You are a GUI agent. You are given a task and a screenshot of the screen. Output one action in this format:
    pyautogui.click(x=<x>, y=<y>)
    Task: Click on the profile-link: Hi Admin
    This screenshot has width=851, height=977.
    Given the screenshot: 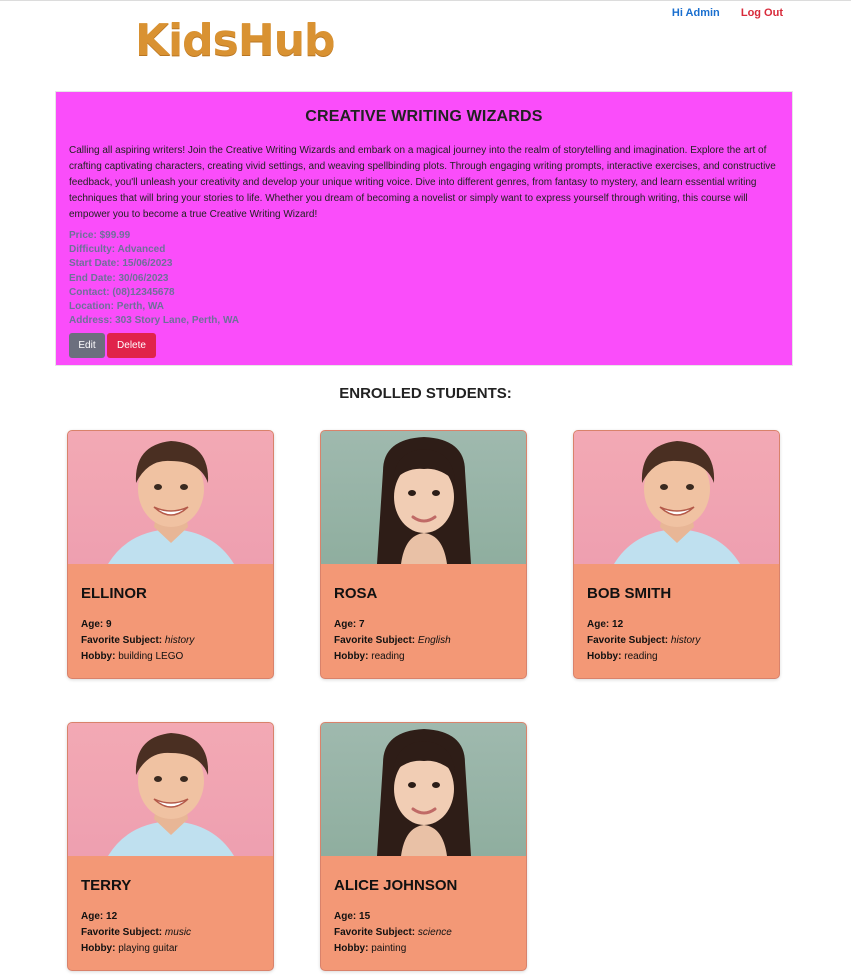 What is the action you would take?
    pyautogui.click(x=696, y=13)
    